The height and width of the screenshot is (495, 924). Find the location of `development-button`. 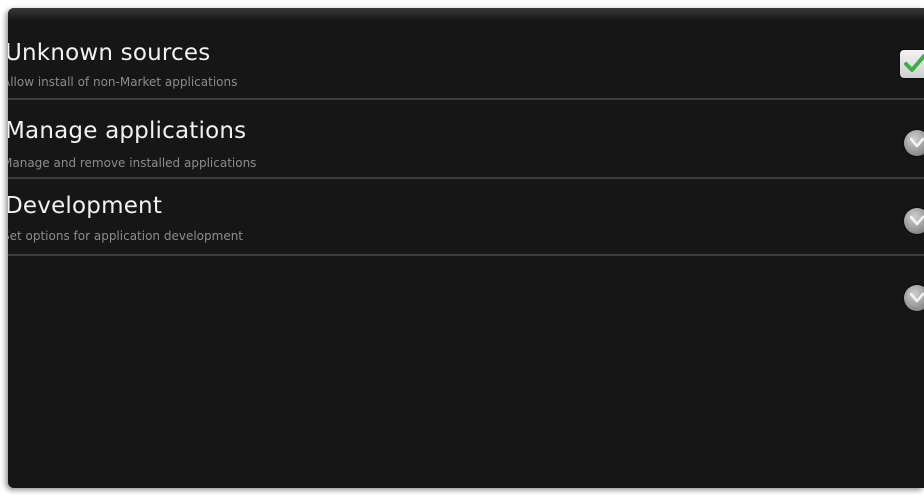

development-button is located at coordinates (914, 221).